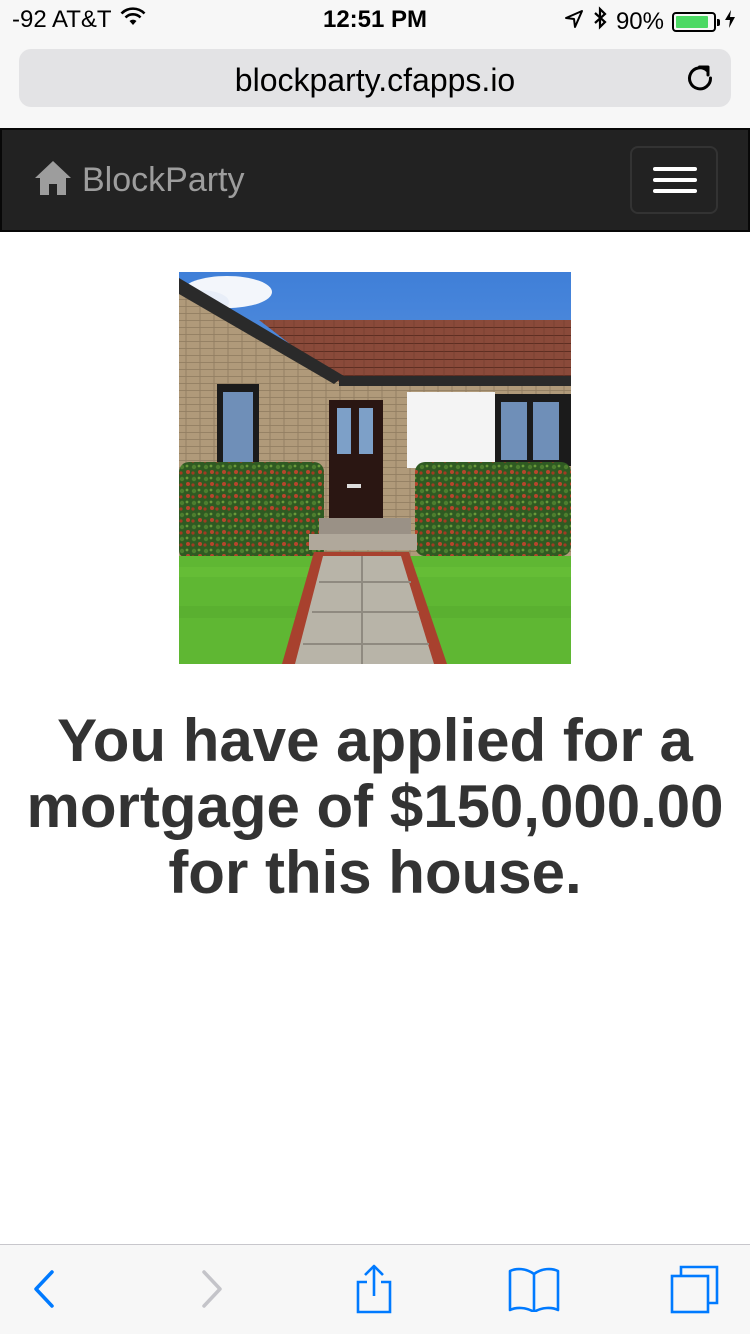 The height and width of the screenshot is (1334, 750). What do you see at coordinates (730, 22) in the screenshot?
I see `charging-icon` at bounding box center [730, 22].